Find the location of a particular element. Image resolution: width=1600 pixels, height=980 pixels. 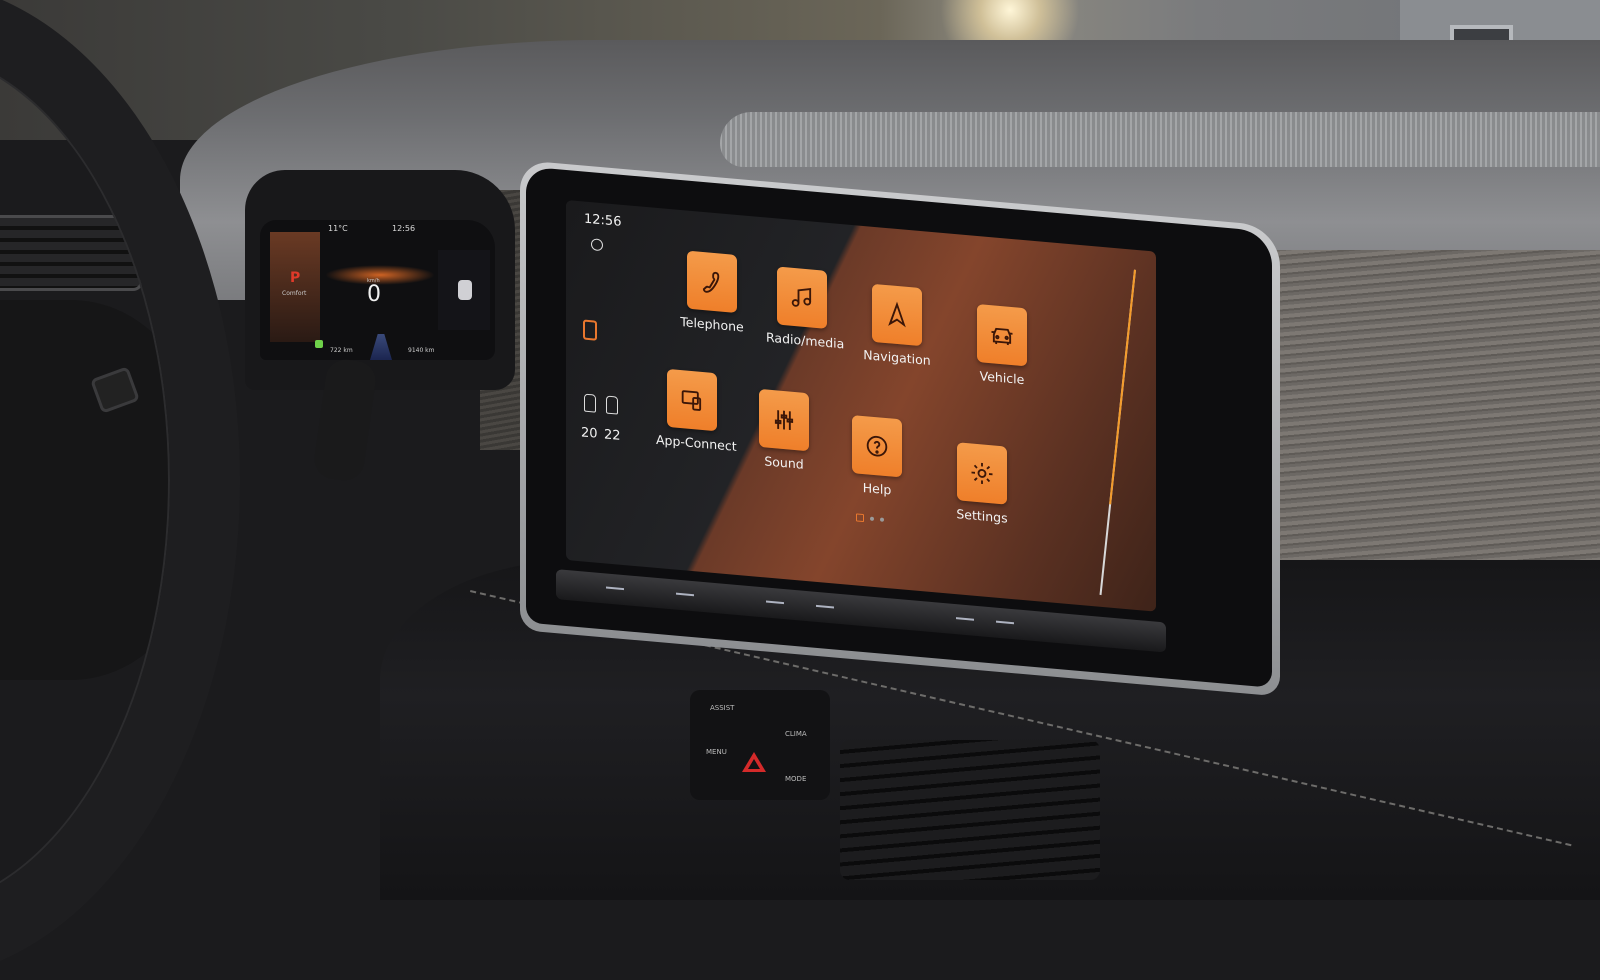

app-tile-radio-media: Radio/media is located at coordinates (805, 309).